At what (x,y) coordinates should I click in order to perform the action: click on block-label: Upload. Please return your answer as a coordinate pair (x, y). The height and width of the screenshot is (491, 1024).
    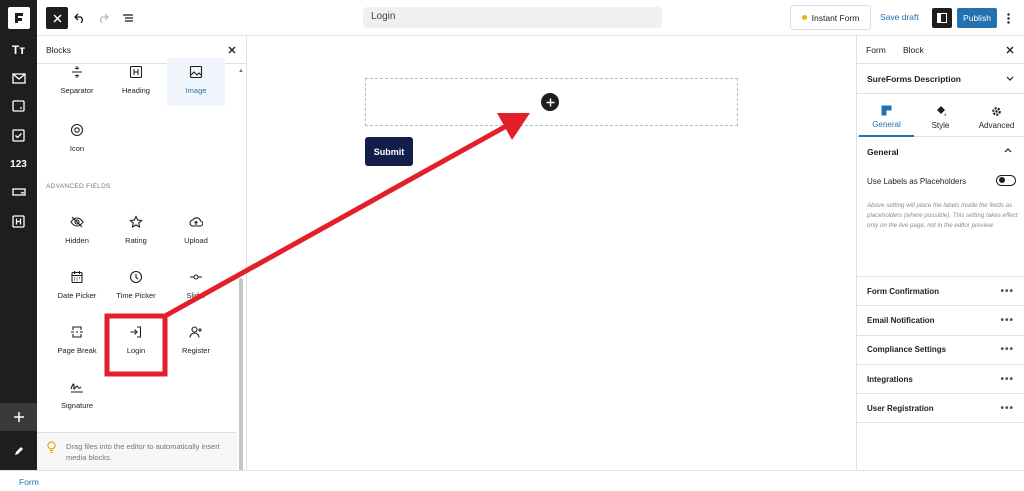
    Looking at the image, I should click on (196, 240).